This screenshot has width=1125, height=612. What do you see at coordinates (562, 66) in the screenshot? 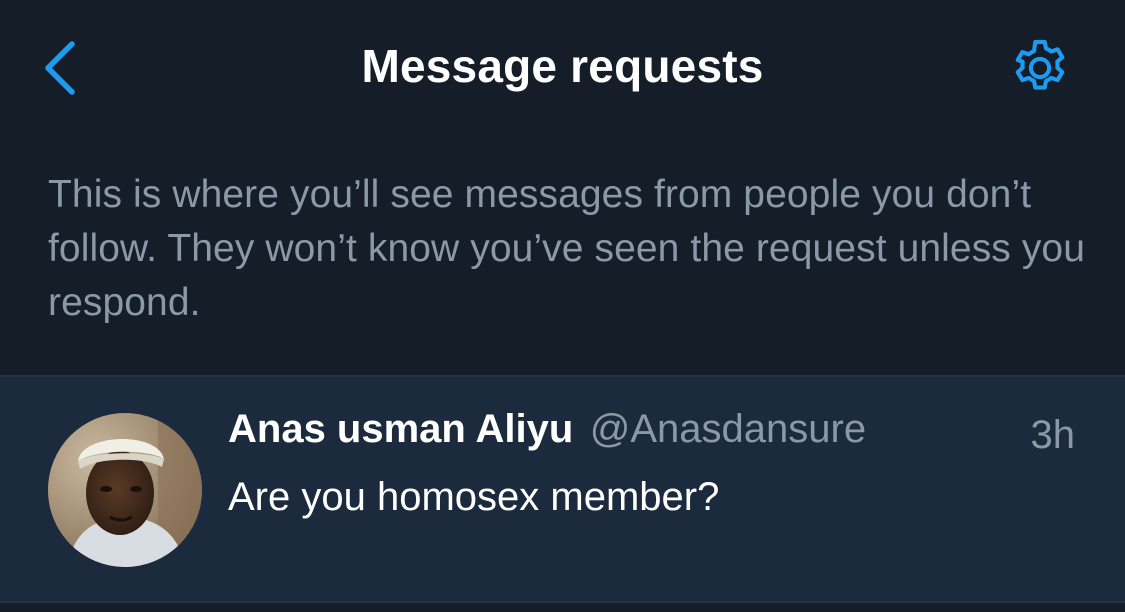
I see `page-title: Message requests` at bounding box center [562, 66].